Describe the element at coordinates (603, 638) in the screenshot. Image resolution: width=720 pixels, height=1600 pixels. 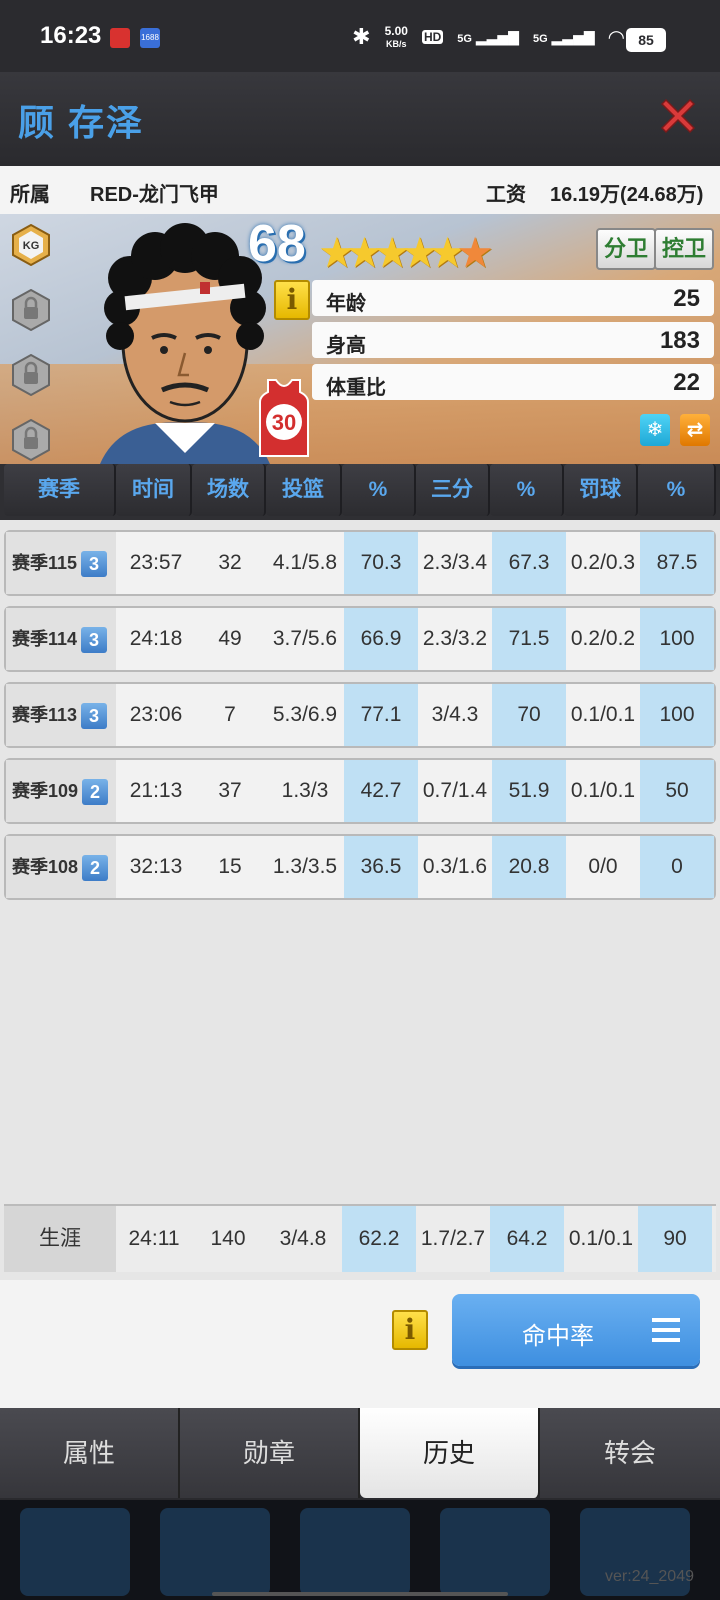
I see `ft-cell: 0.2/0.2` at that location.